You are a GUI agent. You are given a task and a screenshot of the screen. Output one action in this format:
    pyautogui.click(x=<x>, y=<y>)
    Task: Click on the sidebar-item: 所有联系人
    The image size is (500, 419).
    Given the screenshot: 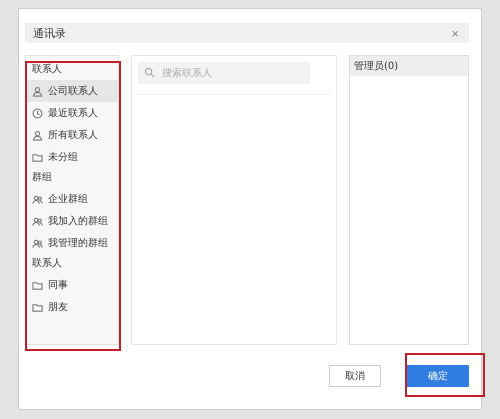 What is the action you would take?
    pyautogui.click(x=72, y=135)
    